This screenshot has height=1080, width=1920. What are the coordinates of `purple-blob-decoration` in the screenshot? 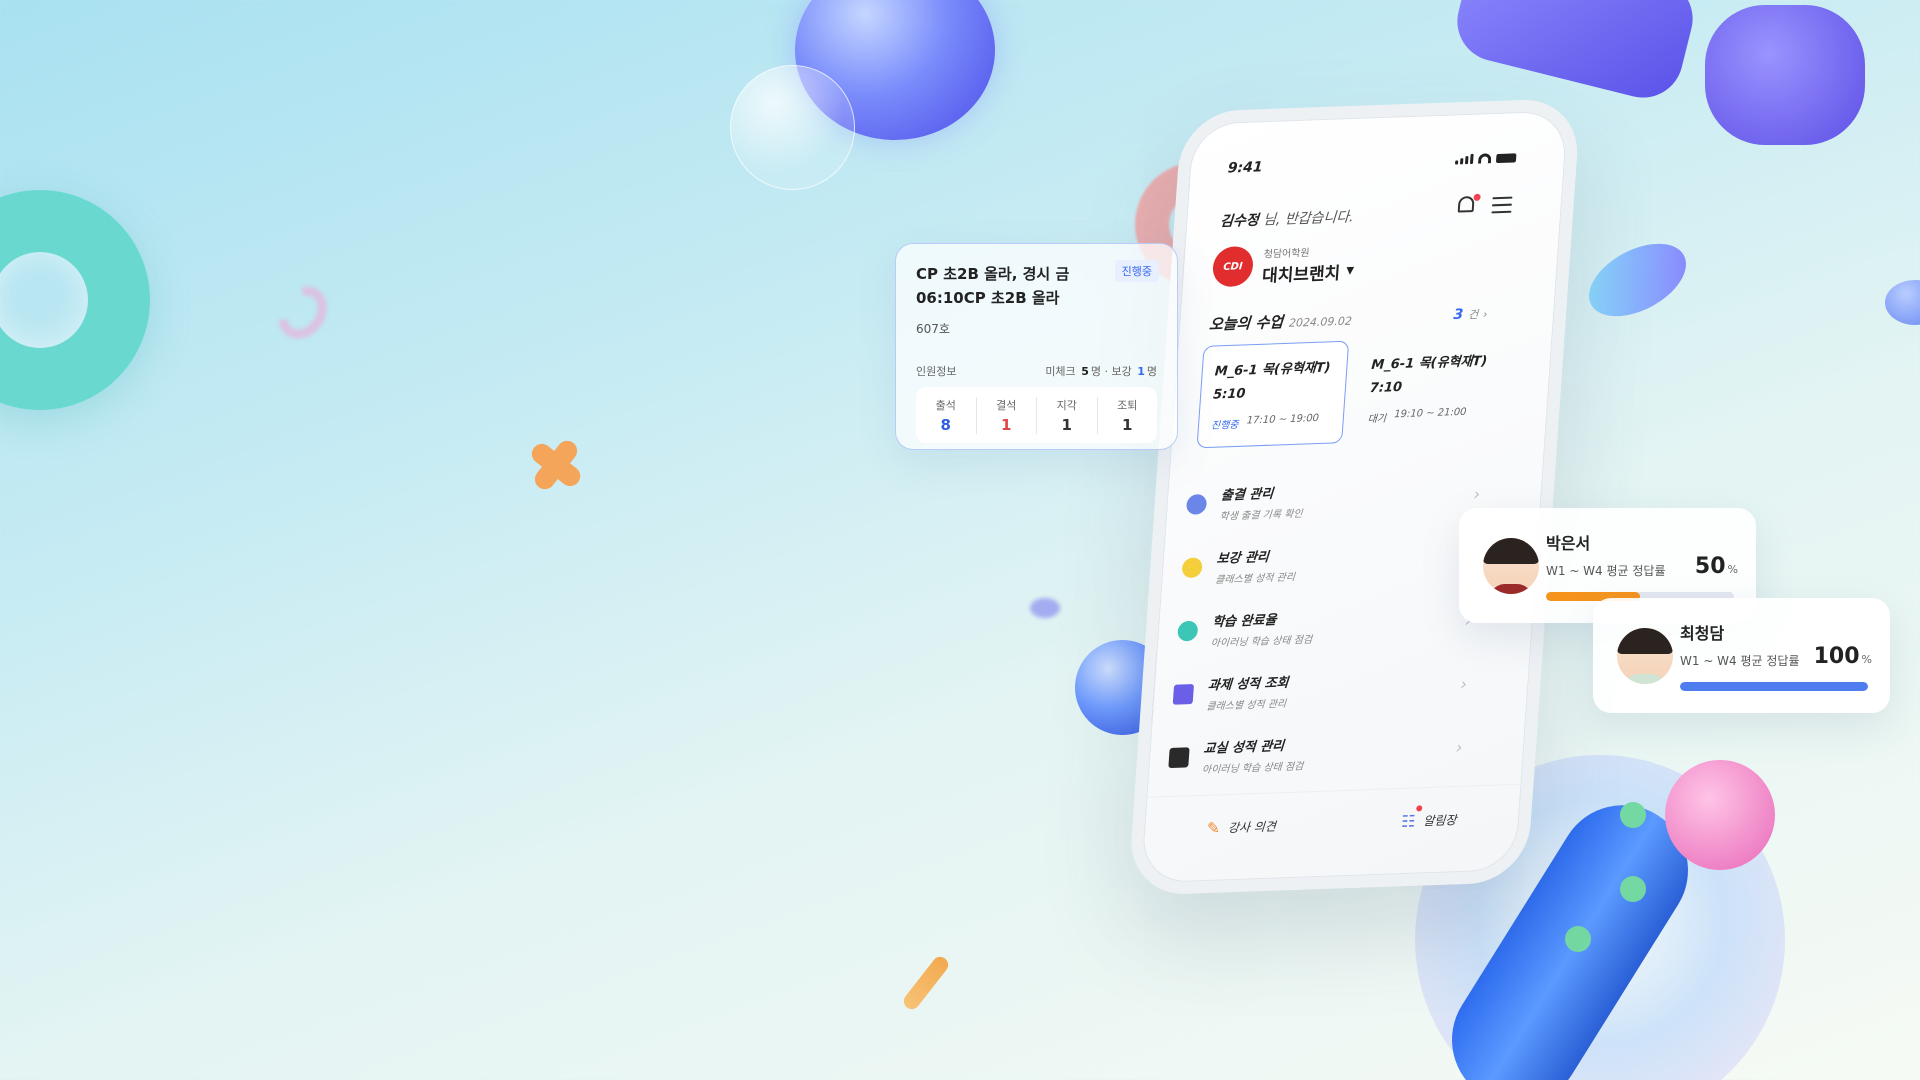 It's located at (1575, 53).